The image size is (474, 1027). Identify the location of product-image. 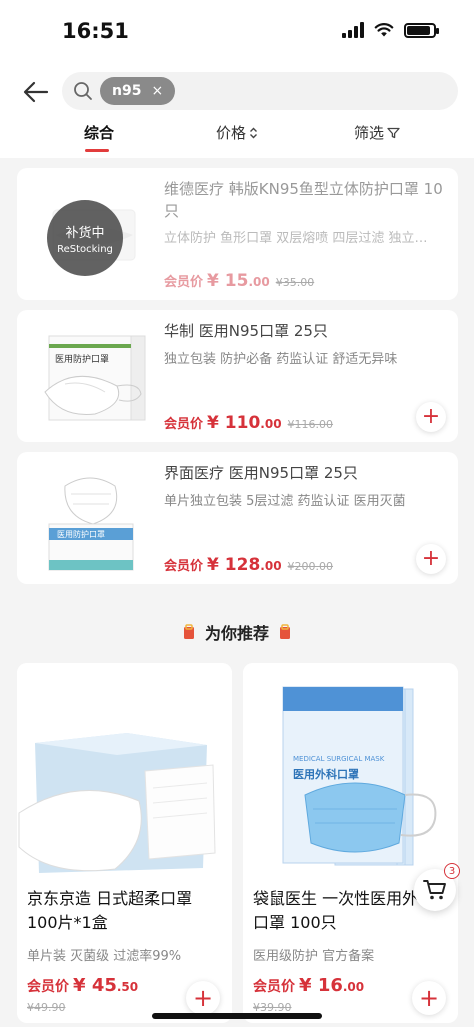
(124, 770).